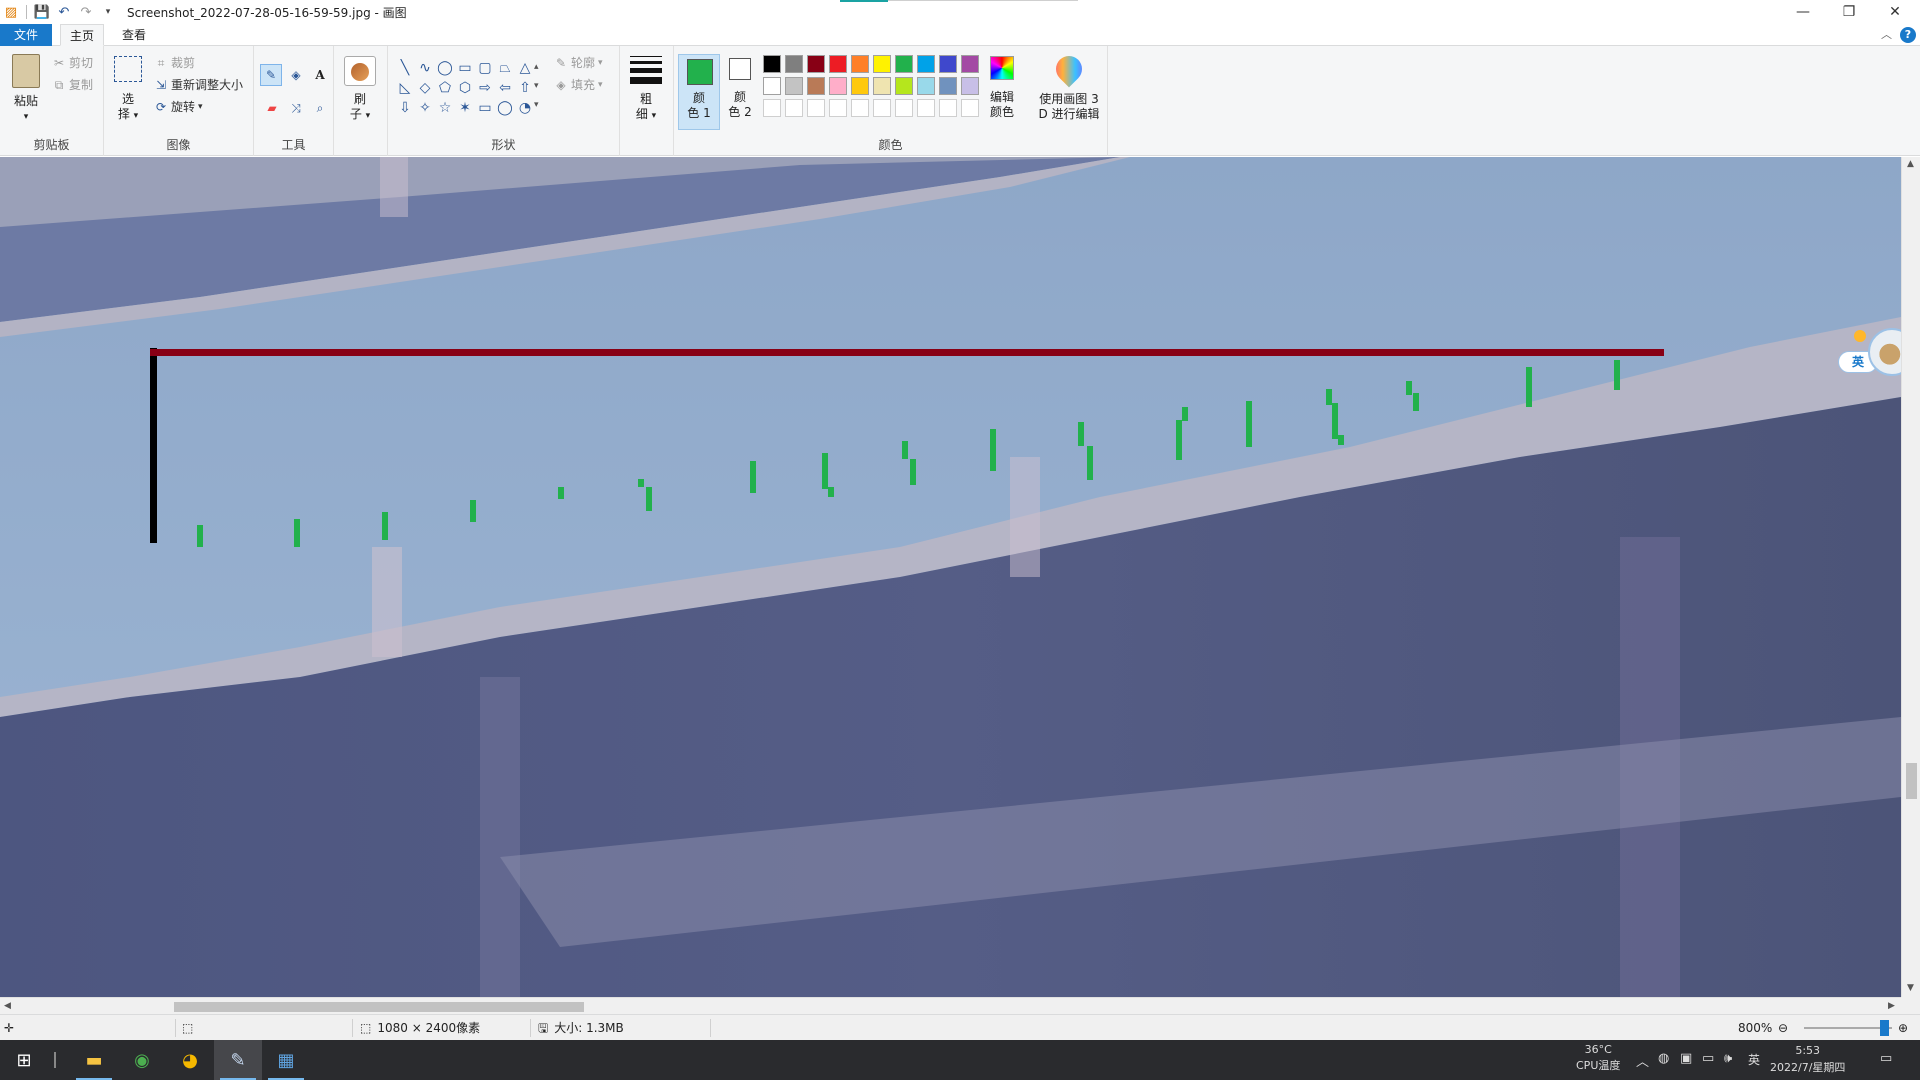  What do you see at coordinates (379, 1007) in the screenshot?
I see `horizontal-scroll-thumb` at bounding box center [379, 1007].